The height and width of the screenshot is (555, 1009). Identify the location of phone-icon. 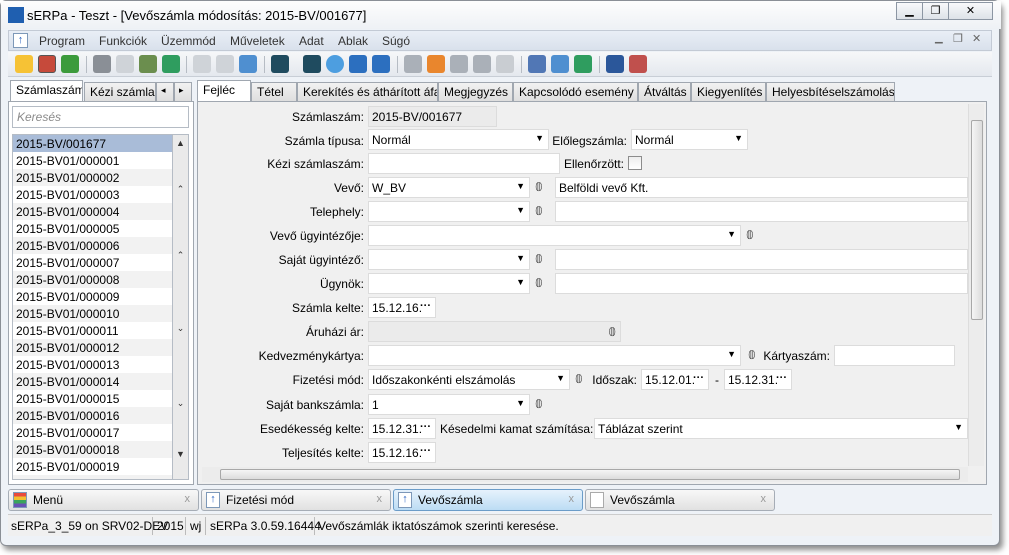
(171, 64).